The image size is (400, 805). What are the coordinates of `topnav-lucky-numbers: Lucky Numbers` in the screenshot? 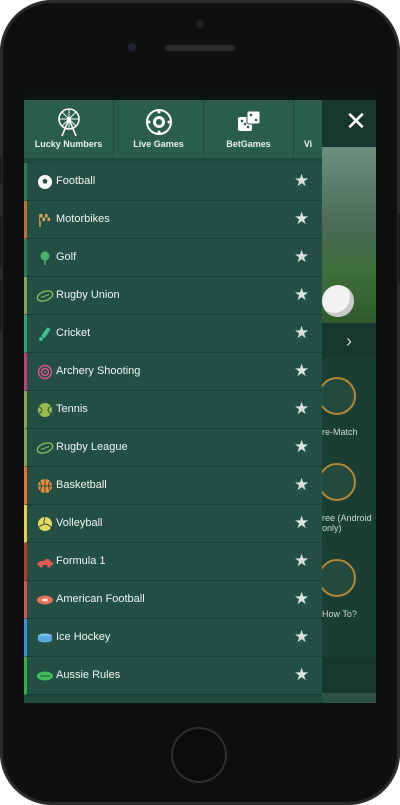 It's located at (69, 129).